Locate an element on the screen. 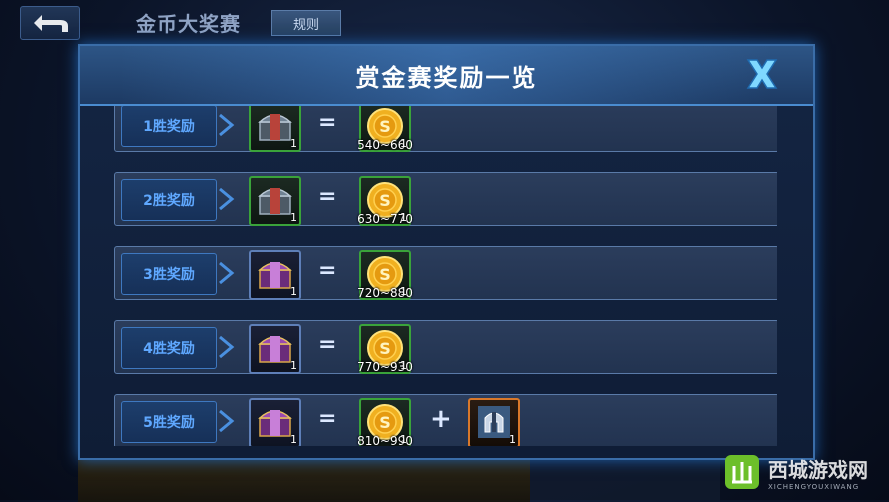  watermark-logo-icon is located at coordinates (742, 472).